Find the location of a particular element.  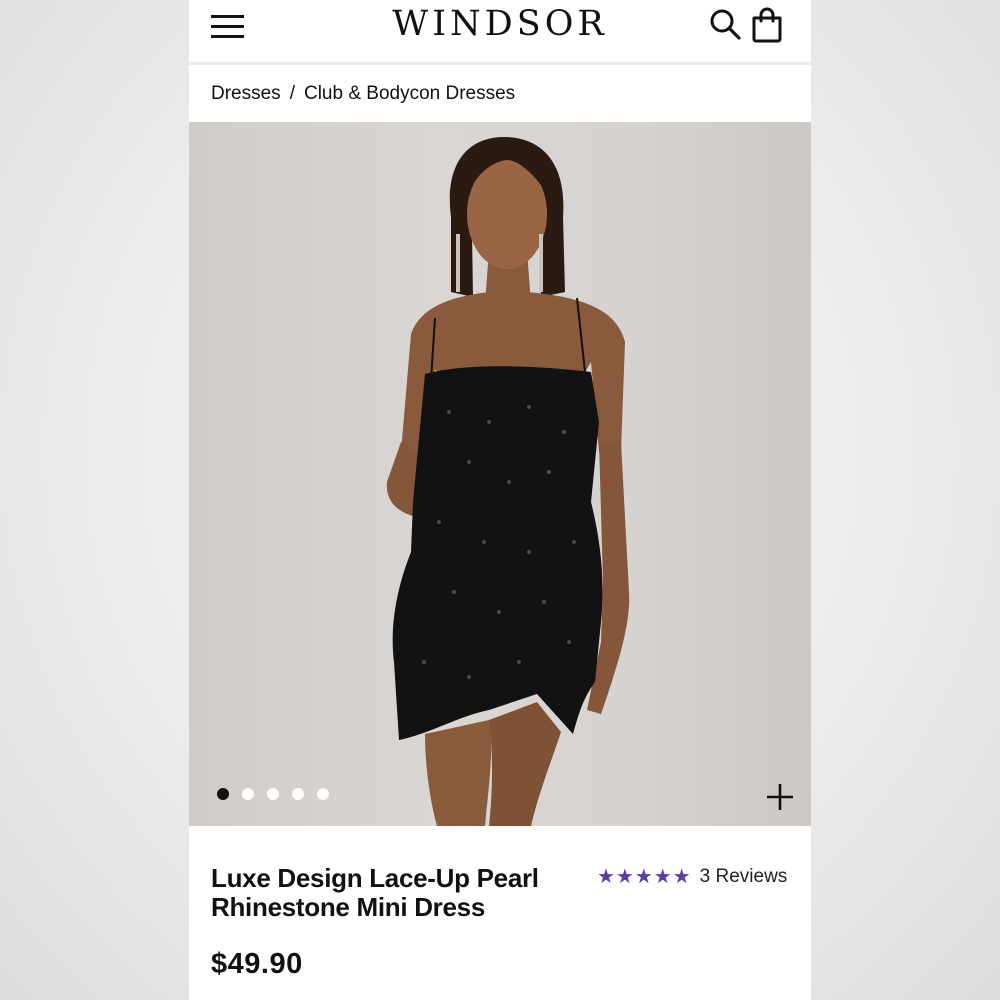

rating-summary: ★★★★★ 3 Reviews is located at coordinates (692, 876).